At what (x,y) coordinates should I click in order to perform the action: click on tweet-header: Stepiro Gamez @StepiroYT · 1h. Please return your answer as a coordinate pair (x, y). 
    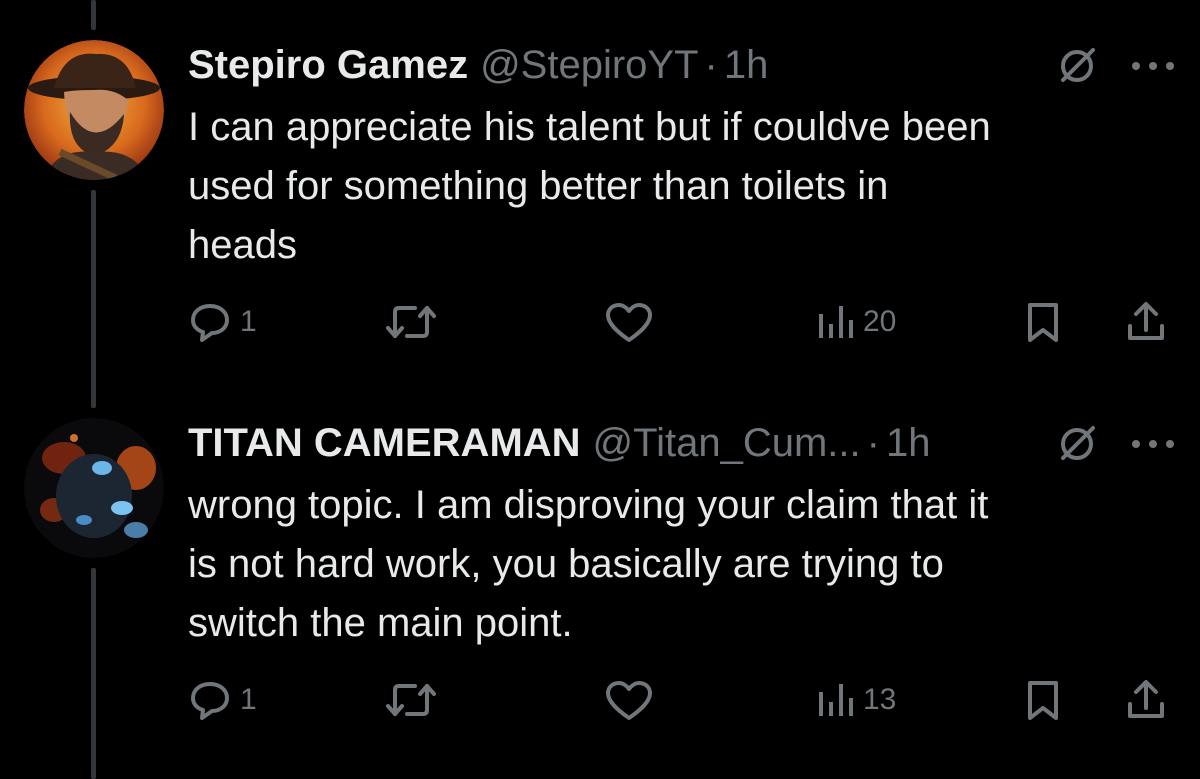
    Looking at the image, I should click on (478, 65).